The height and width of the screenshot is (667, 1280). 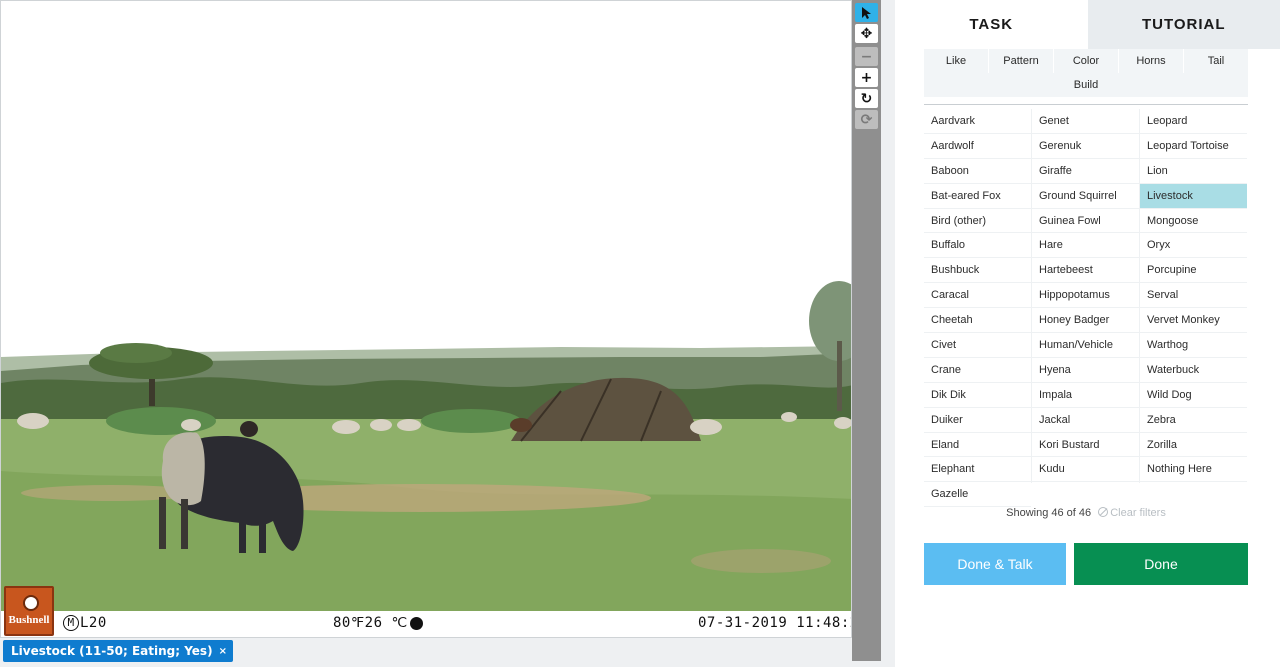 I want to click on choice-honey-badger: Honey Badger, so click(x=1085, y=321).